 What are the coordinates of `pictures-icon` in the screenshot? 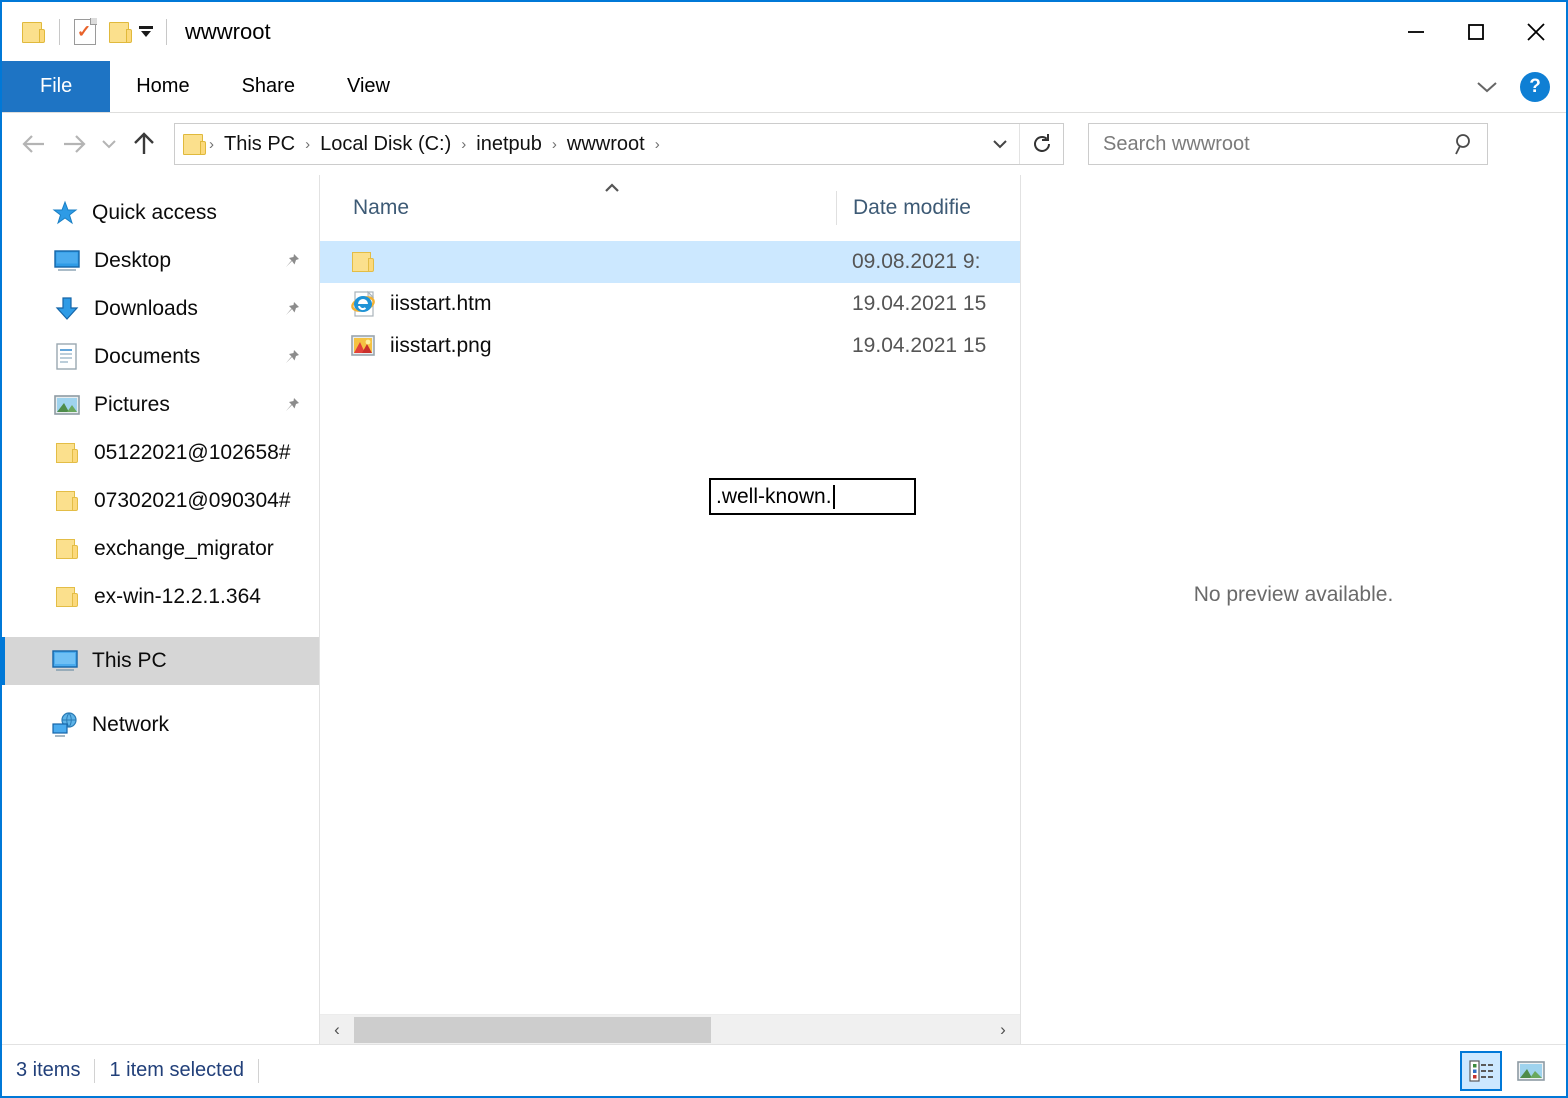 It's located at (67, 405).